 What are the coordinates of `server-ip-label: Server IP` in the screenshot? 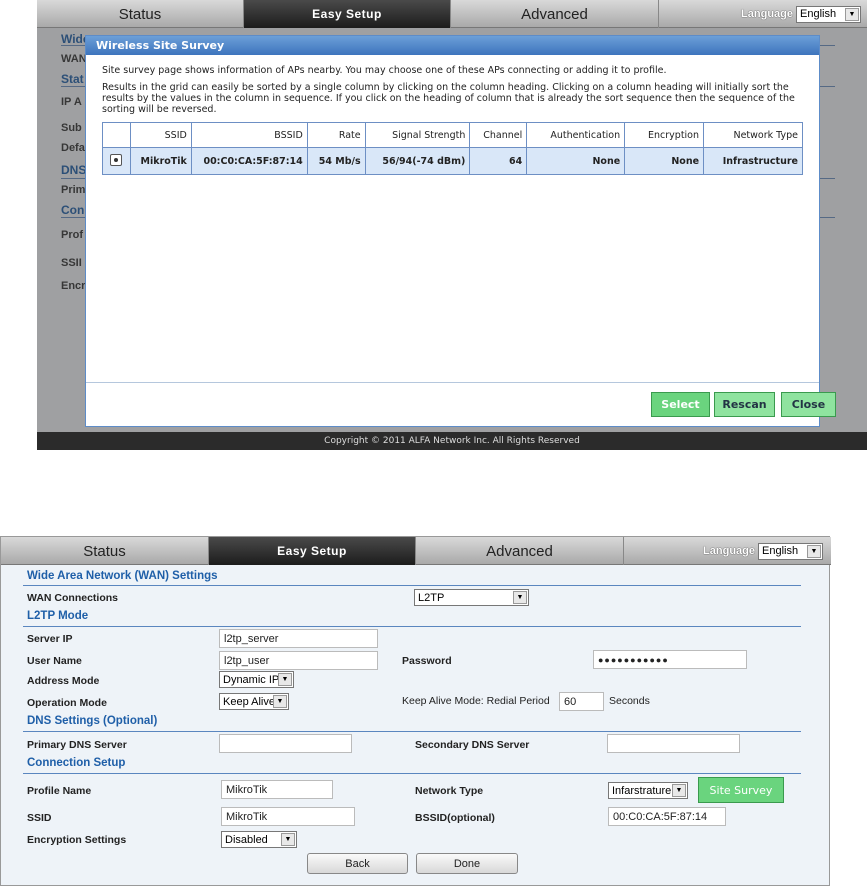 It's located at (50, 639).